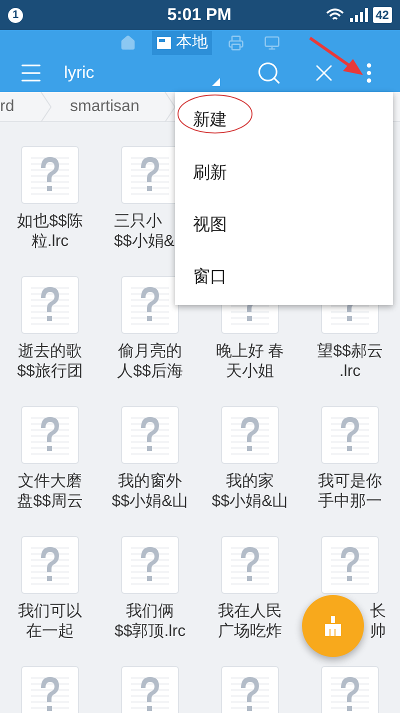 The image size is (400, 713). Describe the element at coordinates (284, 276) in the screenshot. I see `menu-item: 窗口` at that location.